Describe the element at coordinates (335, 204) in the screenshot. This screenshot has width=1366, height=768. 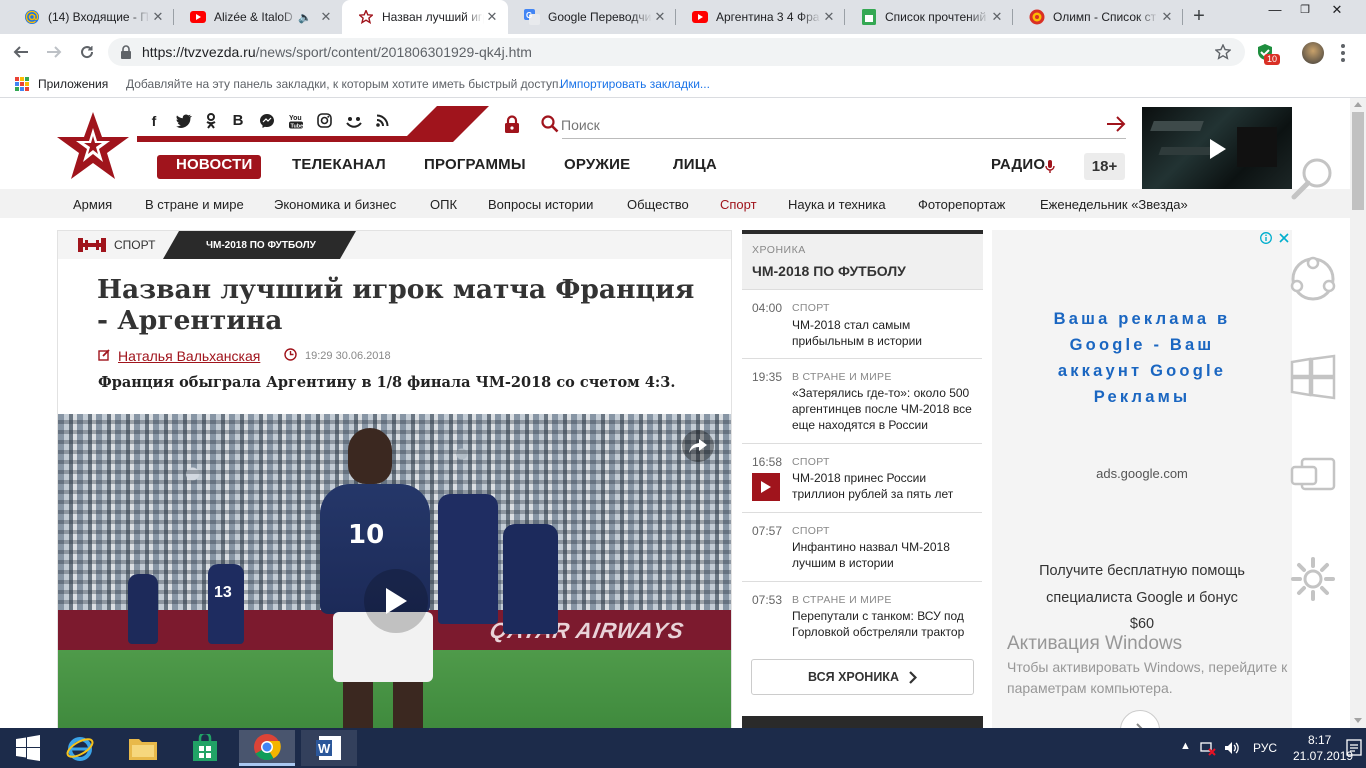
I see `subnav-economy: Экономика и бизнес` at that location.